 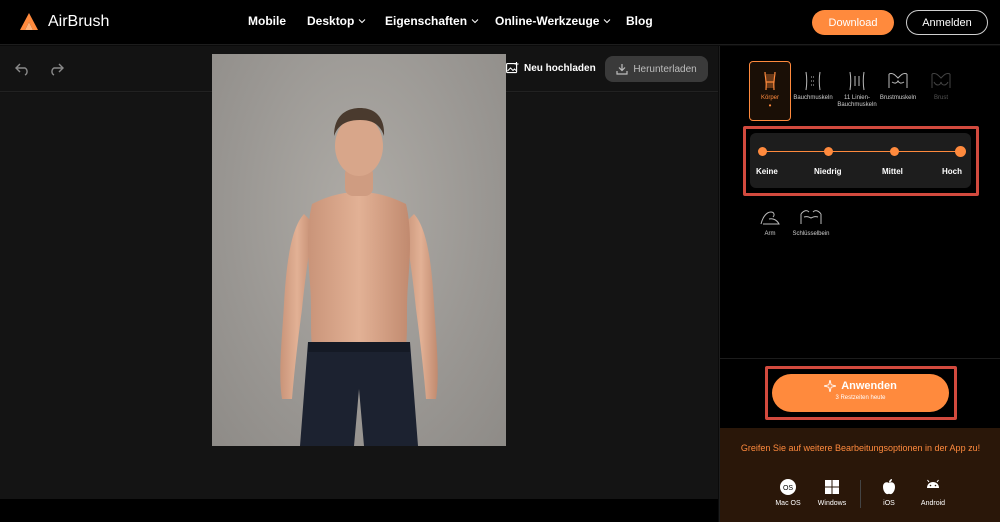 What do you see at coordinates (947, 22) in the screenshot?
I see `login-button: Anmelden` at bounding box center [947, 22].